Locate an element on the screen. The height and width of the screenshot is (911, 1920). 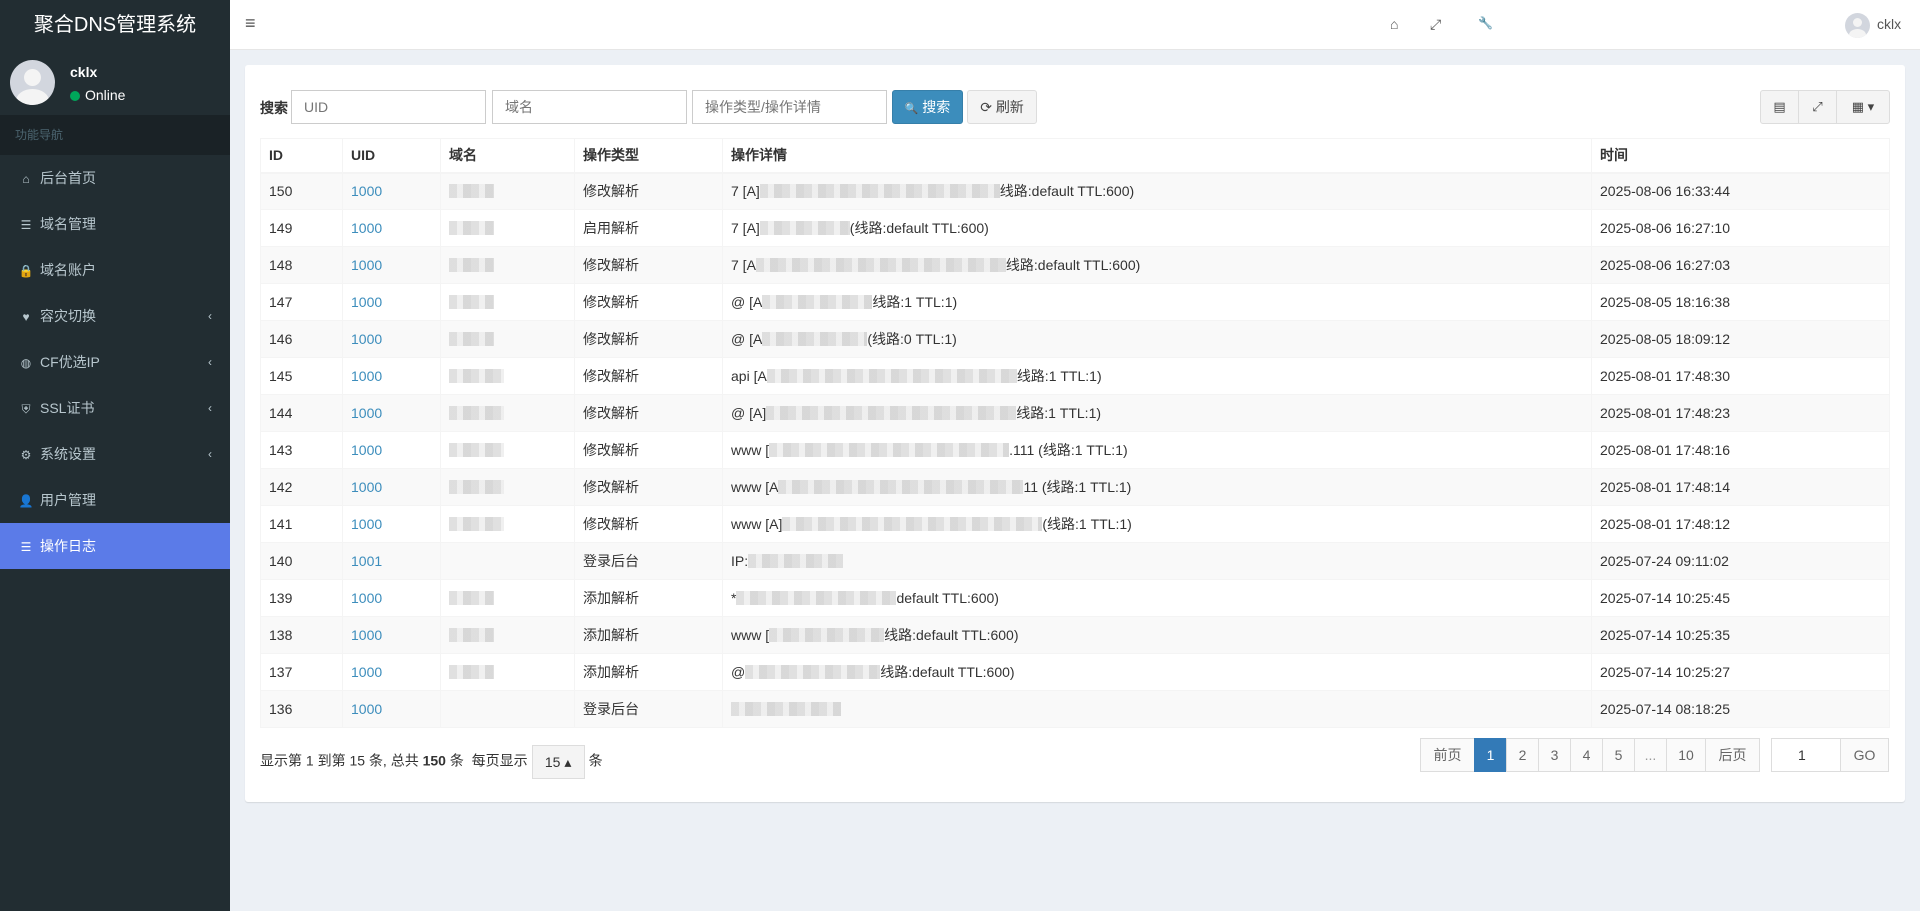
columns-icon: ▦ ▾ is located at coordinates (1863, 107).